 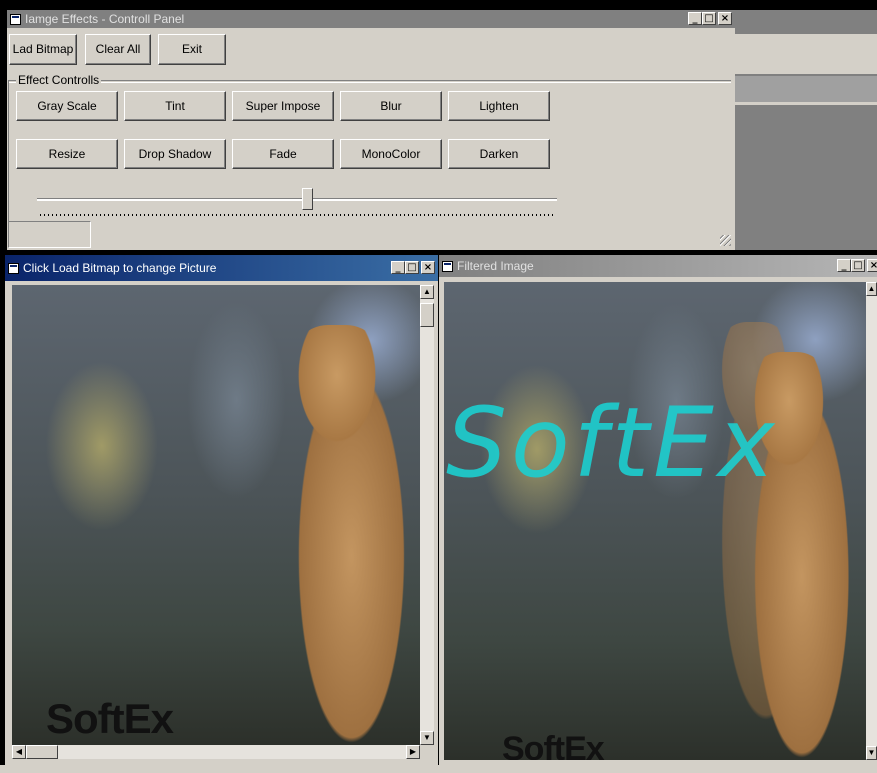 What do you see at coordinates (499, 106) in the screenshot?
I see `lighten-button: Lighten` at bounding box center [499, 106].